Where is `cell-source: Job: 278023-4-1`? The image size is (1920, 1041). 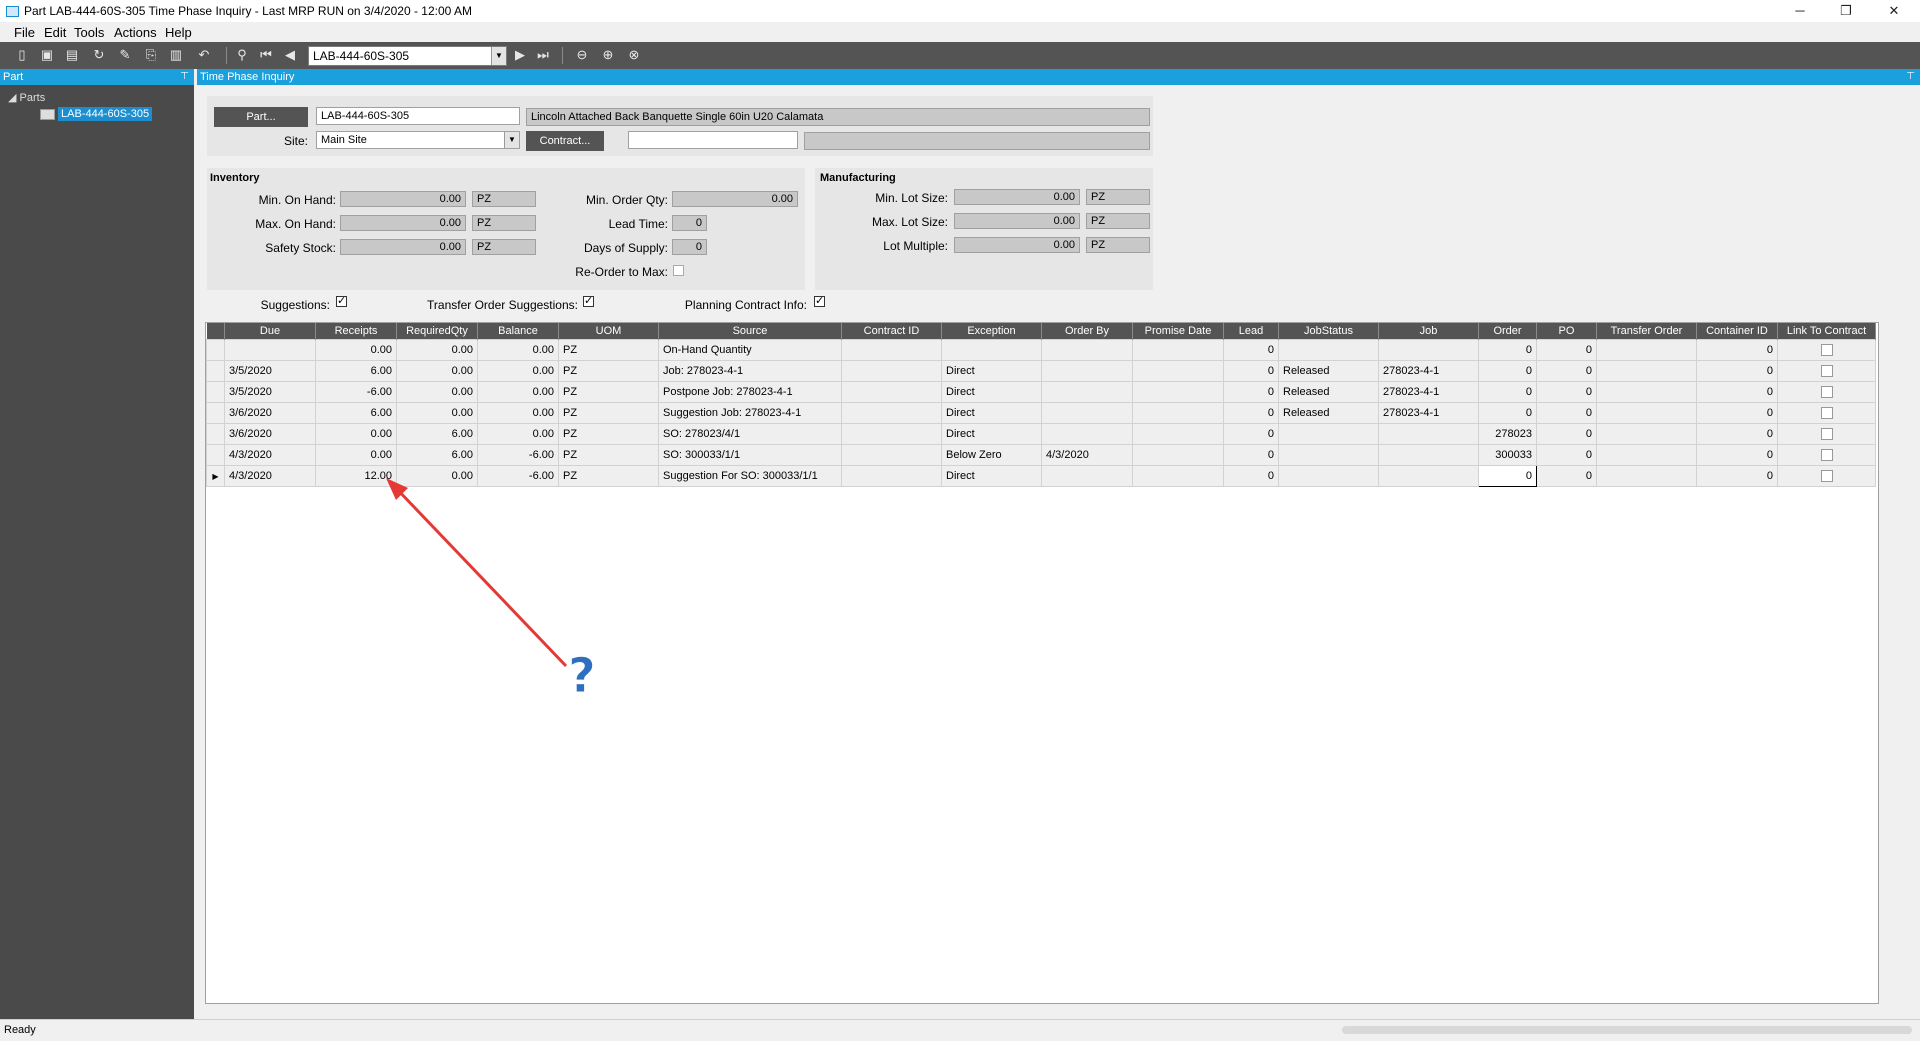 cell-source: Job: 278023-4-1 is located at coordinates (750, 371).